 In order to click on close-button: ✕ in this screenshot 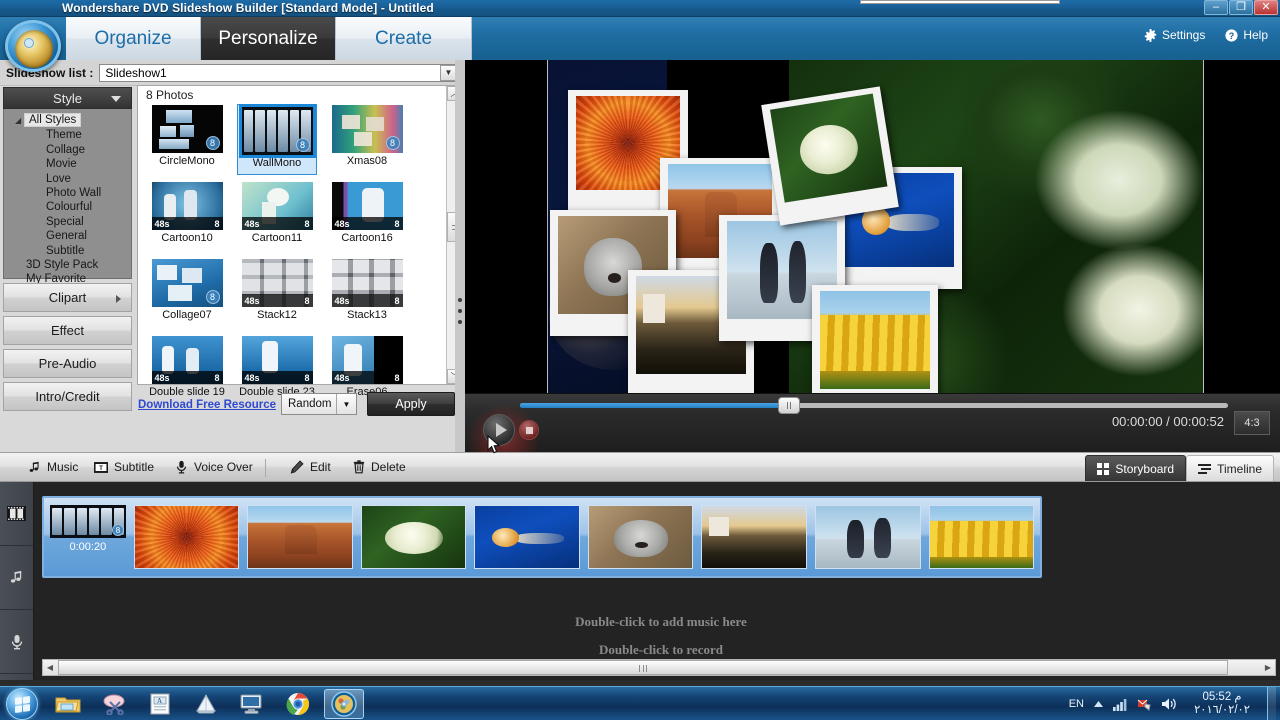, I will do `click(1266, 7)`.